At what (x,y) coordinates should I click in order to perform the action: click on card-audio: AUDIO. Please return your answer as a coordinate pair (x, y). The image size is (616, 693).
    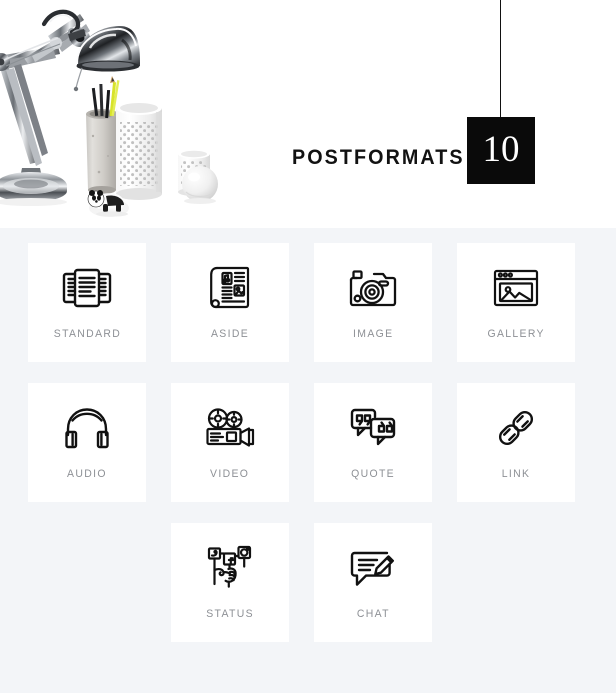
    Looking at the image, I should click on (87, 442).